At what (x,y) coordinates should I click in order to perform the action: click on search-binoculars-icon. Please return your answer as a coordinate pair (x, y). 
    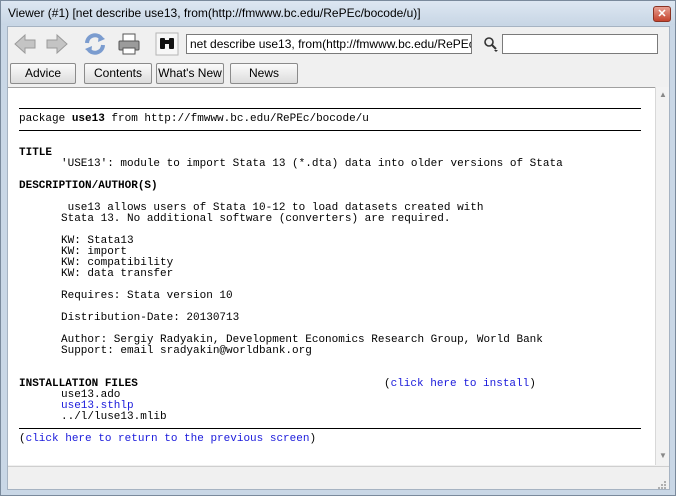
    Looking at the image, I should click on (167, 44).